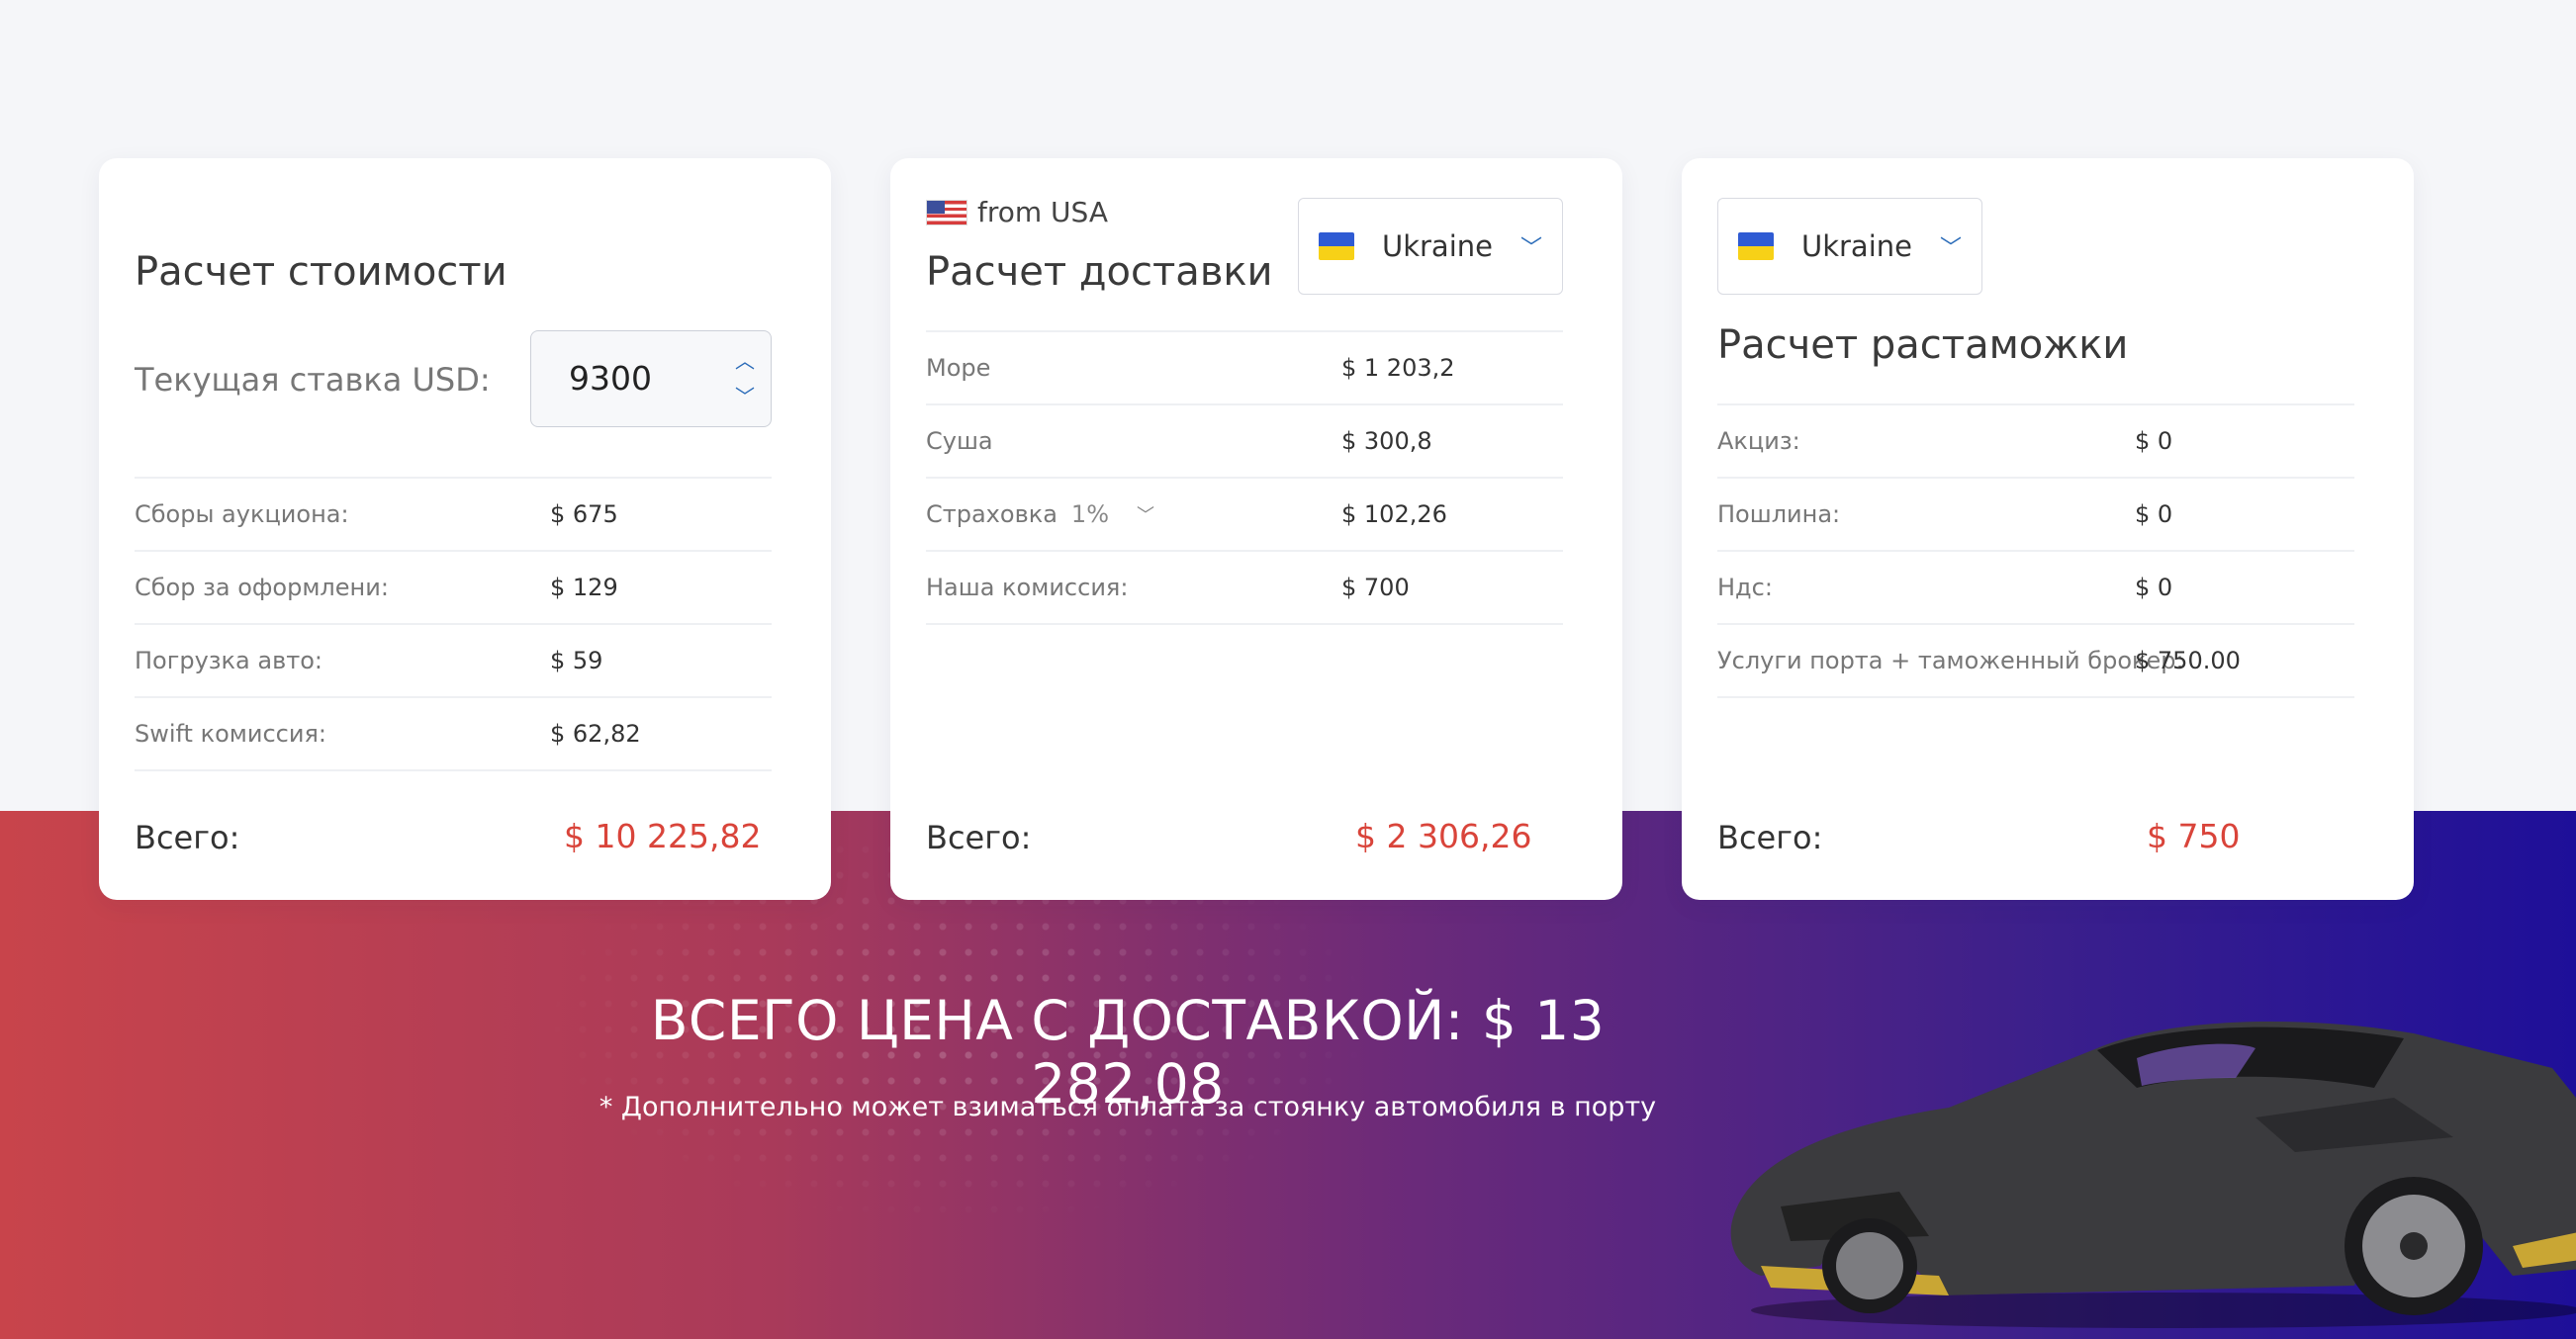 The image size is (2576, 1339). What do you see at coordinates (1950, 660) in the screenshot?
I see `row-label: Услуги порта + таможенный брокер:` at bounding box center [1950, 660].